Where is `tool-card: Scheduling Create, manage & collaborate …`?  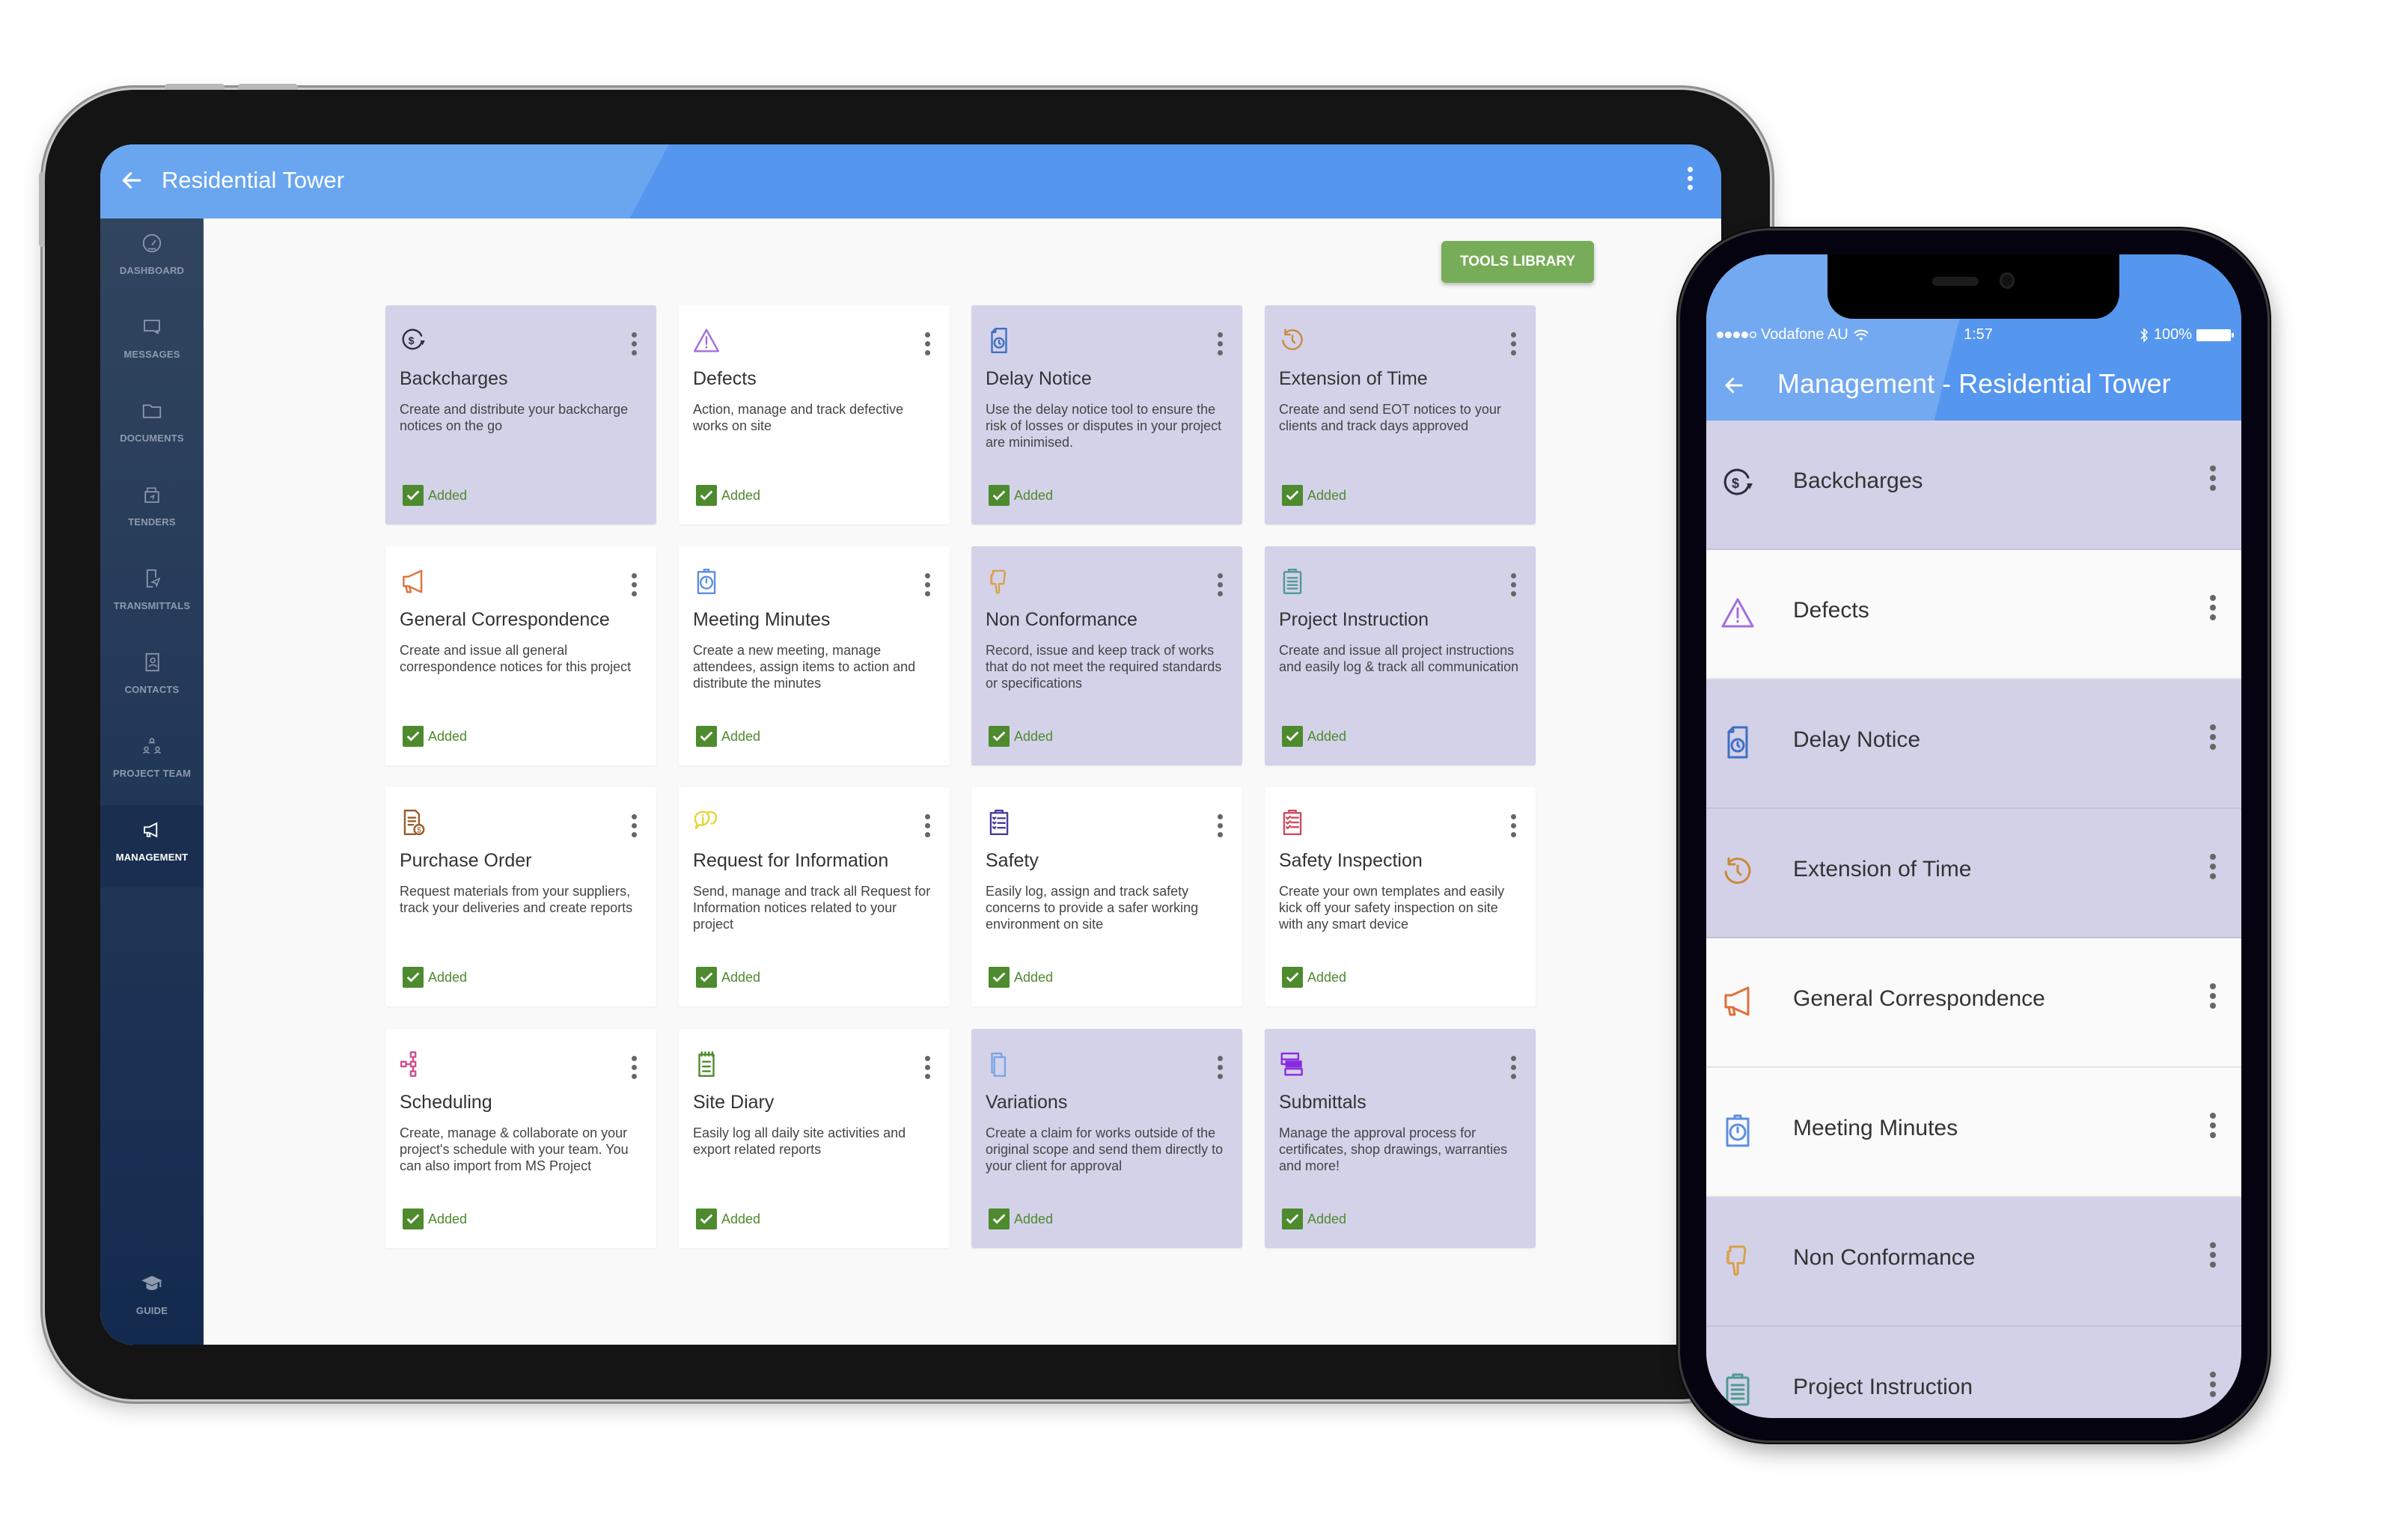
tool-card: Scheduling Create, manage & collaborate … is located at coordinates (520, 1139).